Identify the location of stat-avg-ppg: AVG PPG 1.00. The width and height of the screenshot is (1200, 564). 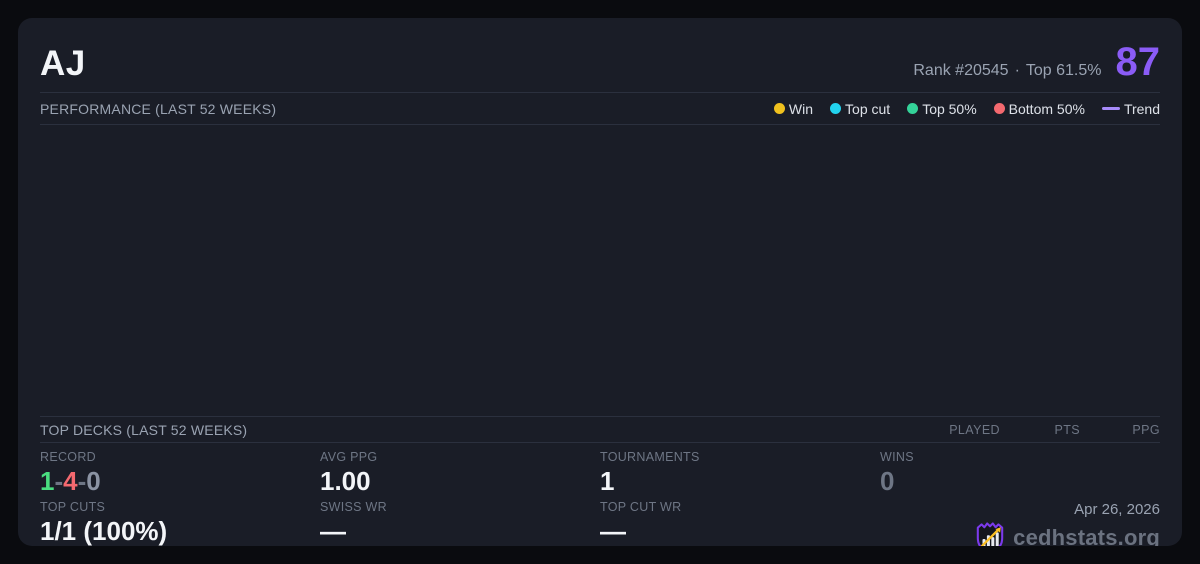
(460, 473).